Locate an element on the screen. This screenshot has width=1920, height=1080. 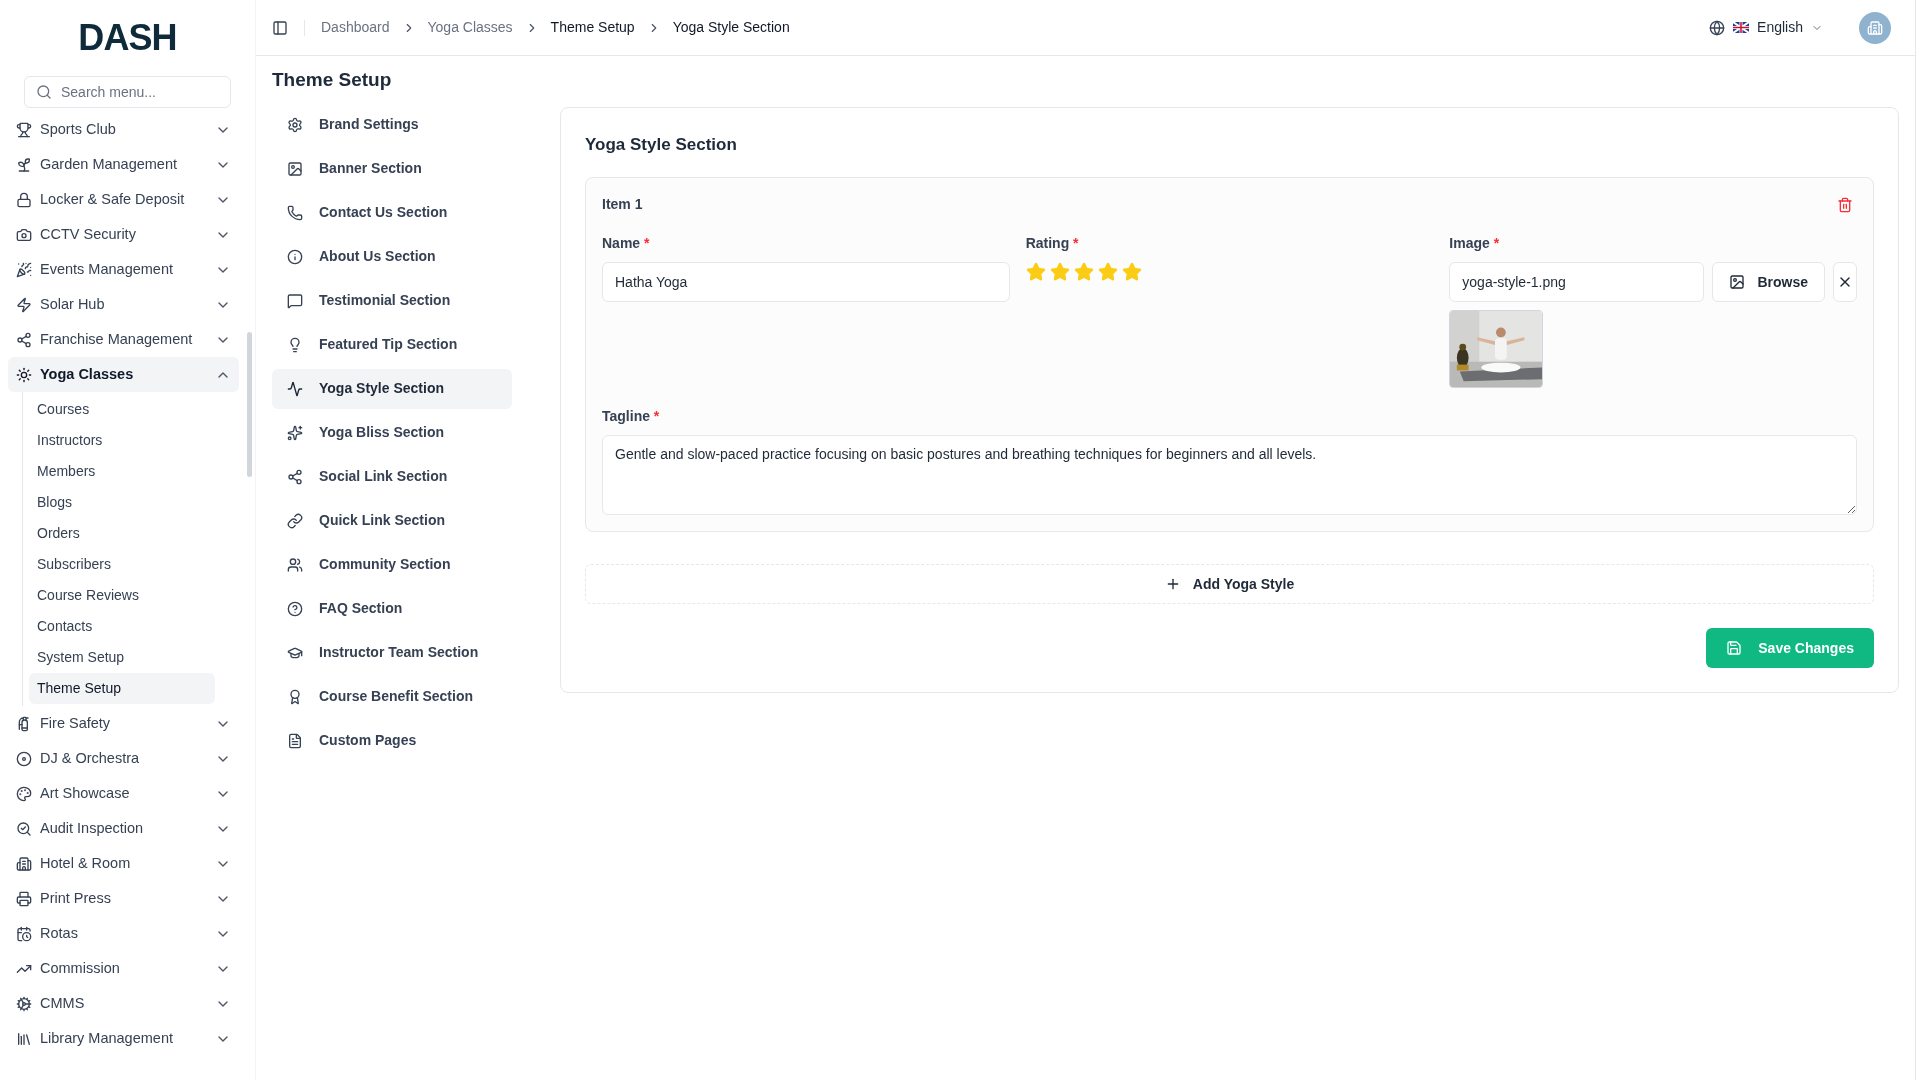
theme-menu-item: About Us Section is located at coordinates (392, 256).